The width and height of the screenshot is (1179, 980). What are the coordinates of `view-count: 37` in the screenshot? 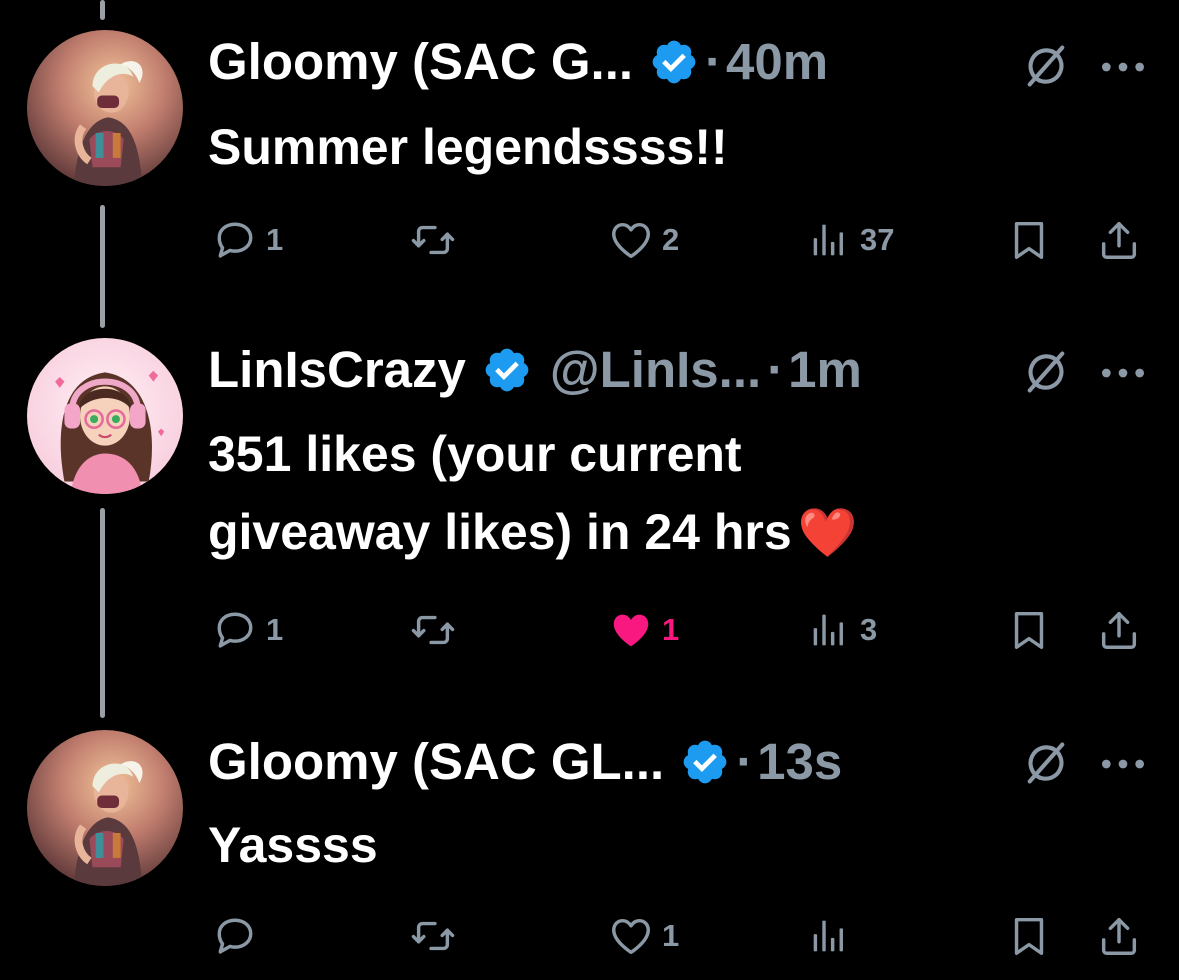 It's located at (877, 239).